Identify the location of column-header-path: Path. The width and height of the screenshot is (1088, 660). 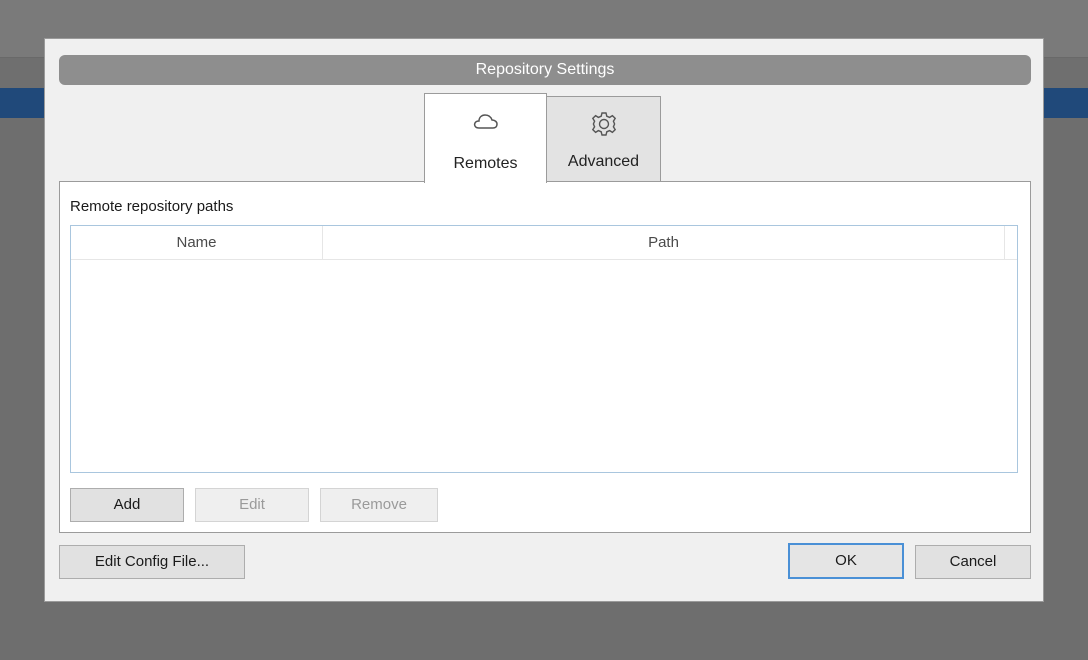
(664, 243).